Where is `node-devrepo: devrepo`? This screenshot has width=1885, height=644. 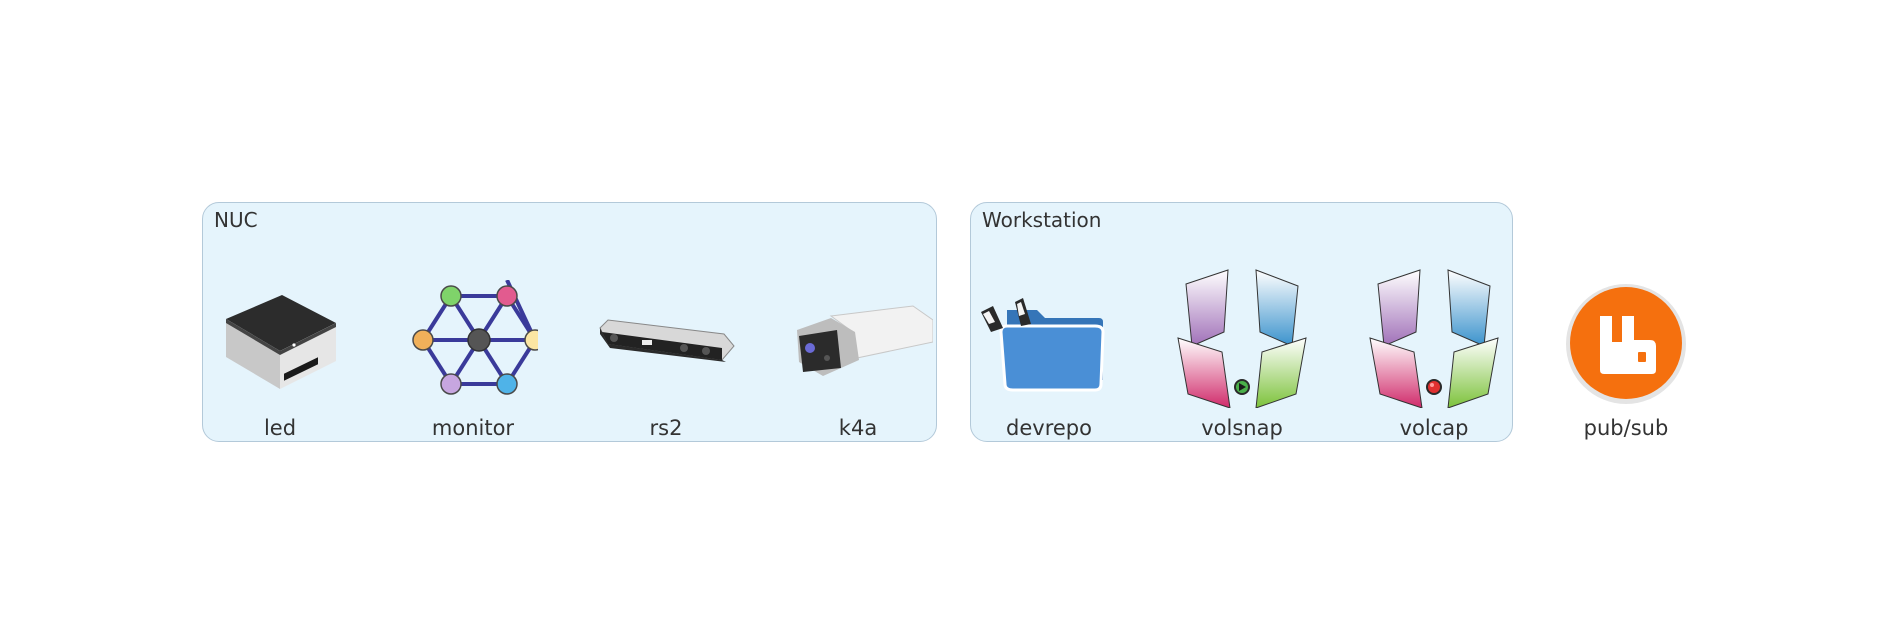 node-devrepo: devrepo is located at coordinates (1049, 360).